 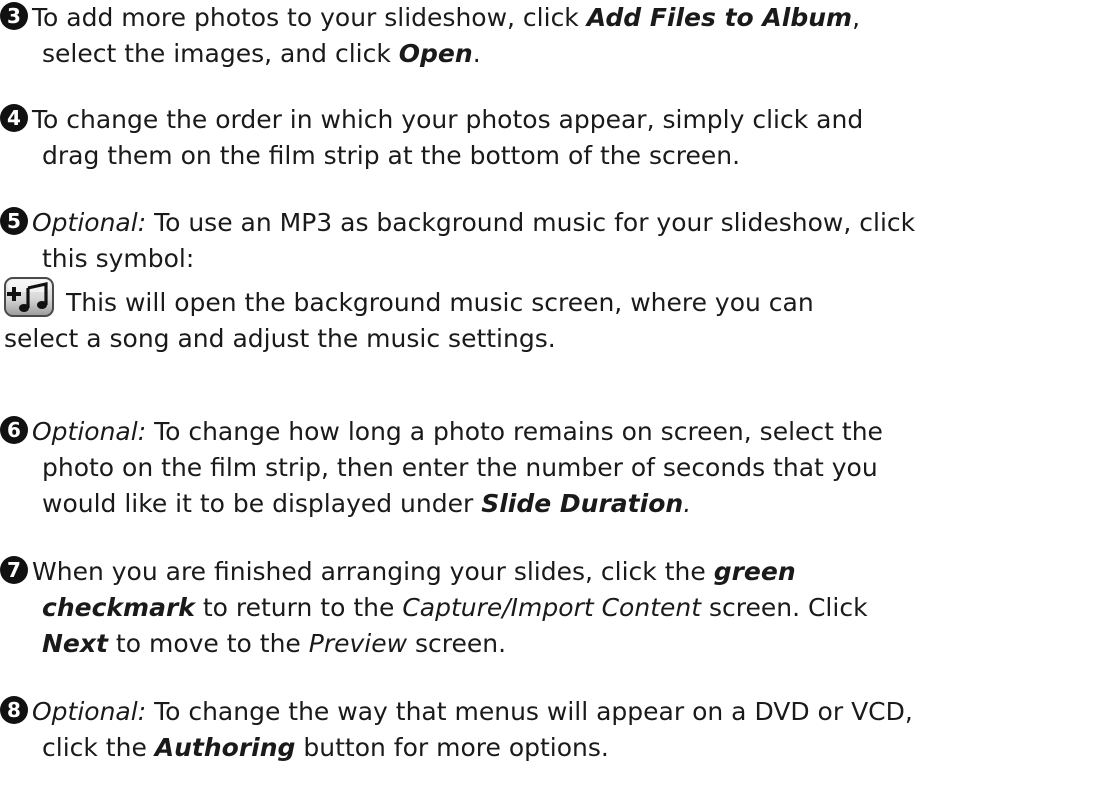 I want to click on step-line: this symbol:, so click(x=118, y=258).